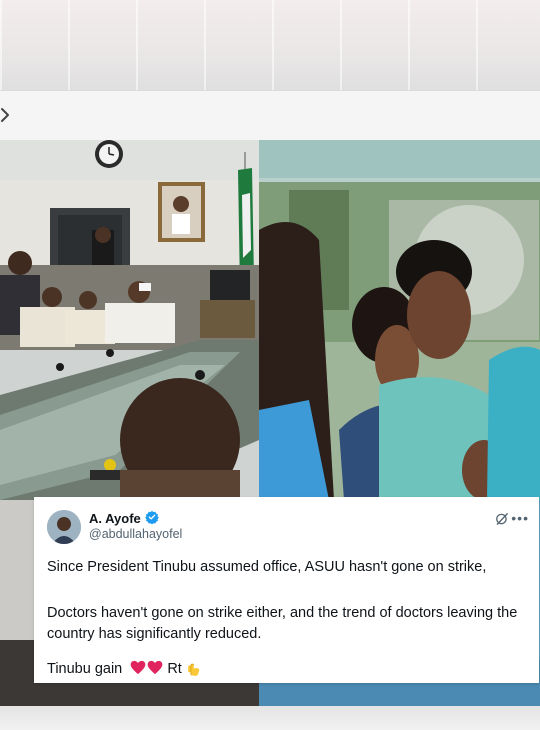 The width and height of the screenshot is (540, 730). I want to click on grok-icon, so click(502, 521).